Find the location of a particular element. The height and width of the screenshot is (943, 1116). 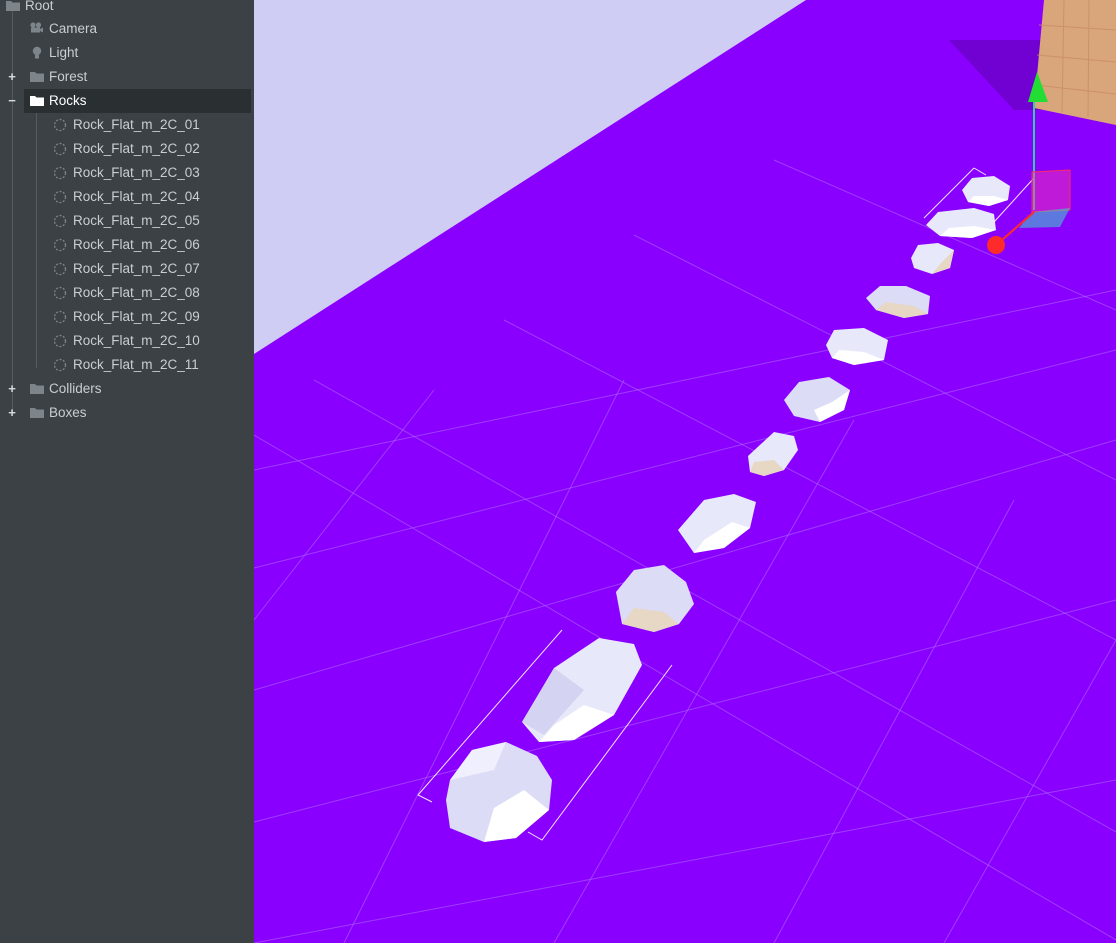

tree-item-rock-04: Rock_Flat_m_2C_04 is located at coordinates (127, 197).